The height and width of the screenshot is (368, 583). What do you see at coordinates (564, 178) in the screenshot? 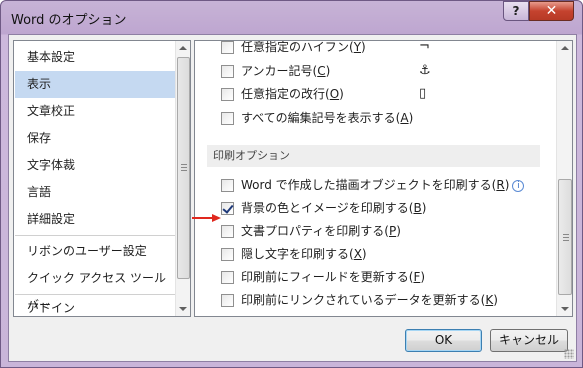
I see `options-scrollbar` at bounding box center [564, 178].